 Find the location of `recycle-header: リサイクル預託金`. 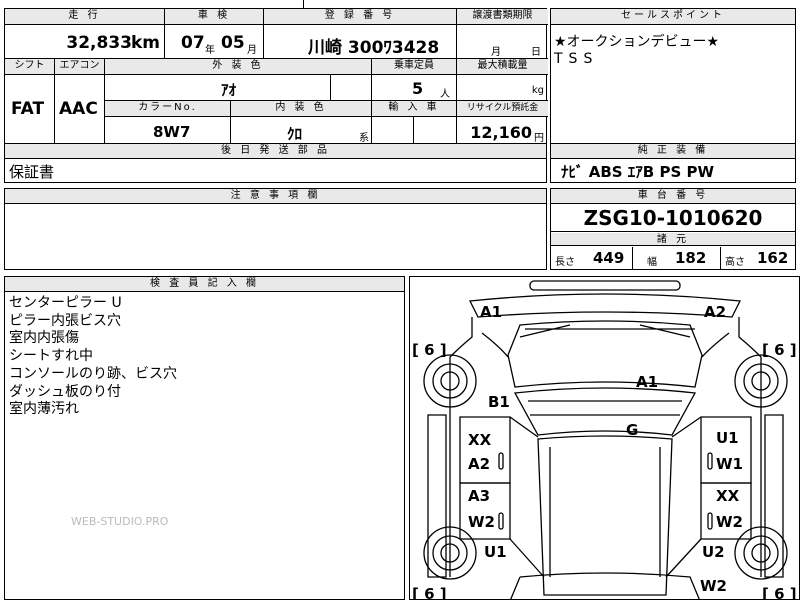

recycle-header: リサイクル預託金 is located at coordinates (502, 109).